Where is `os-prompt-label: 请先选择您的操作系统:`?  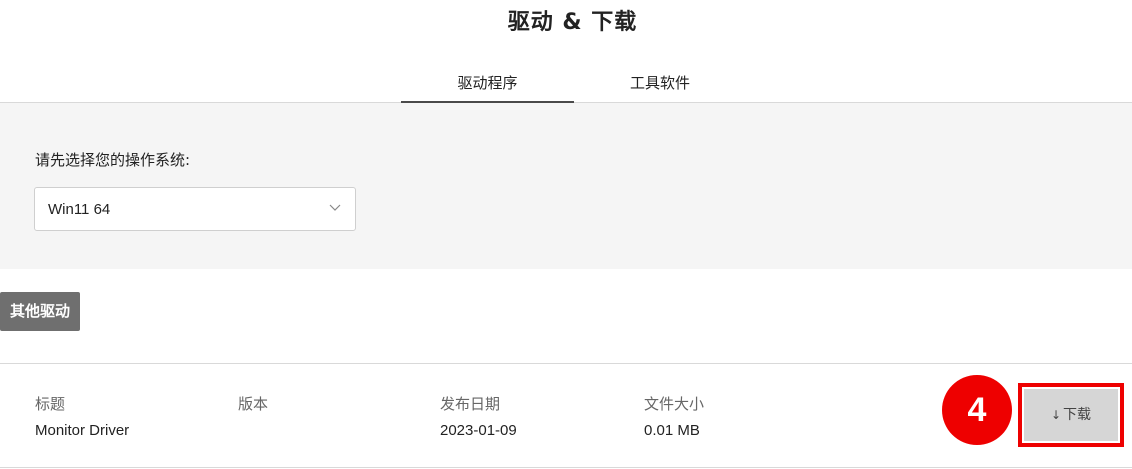
os-prompt-label: 请先选择您的操作系统: is located at coordinates (113, 160).